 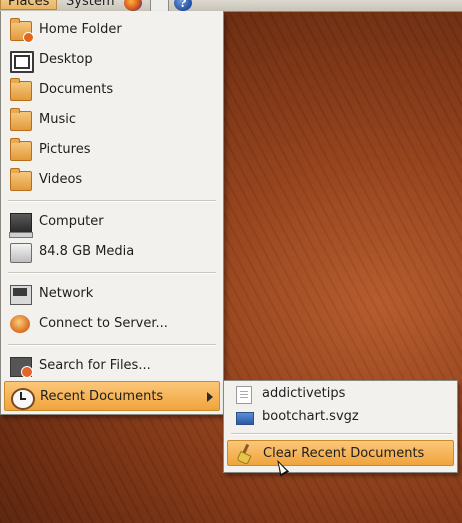 What do you see at coordinates (21, 253) in the screenshot?
I see `drive-icon` at bounding box center [21, 253].